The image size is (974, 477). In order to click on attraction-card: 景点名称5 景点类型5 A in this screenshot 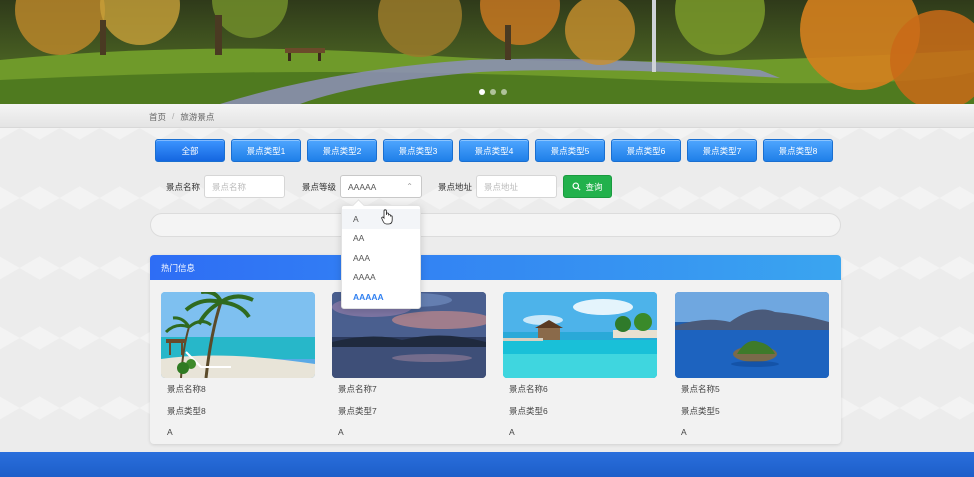, I will do `click(752, 364)`.